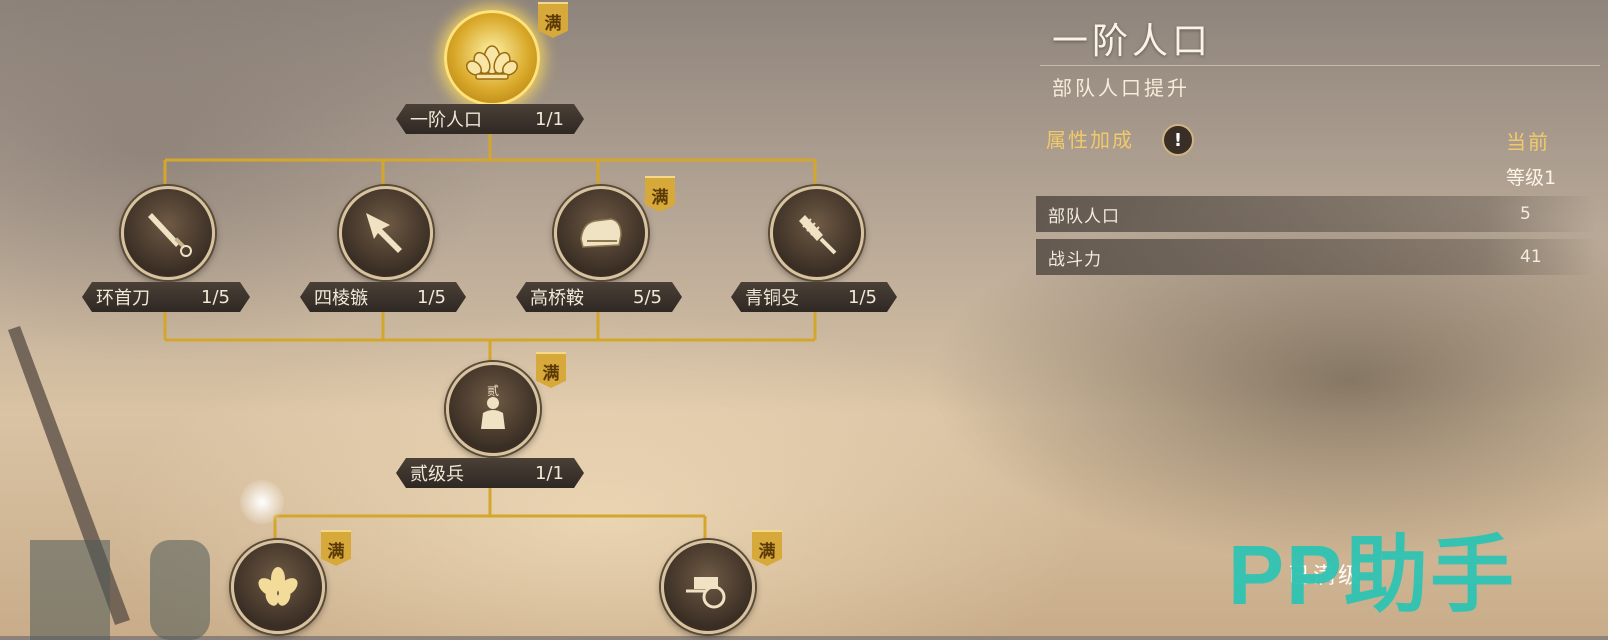 This screenshot has width=1608, height=640. I want to click on node-name: 高桥鞍, so click(557, 298).